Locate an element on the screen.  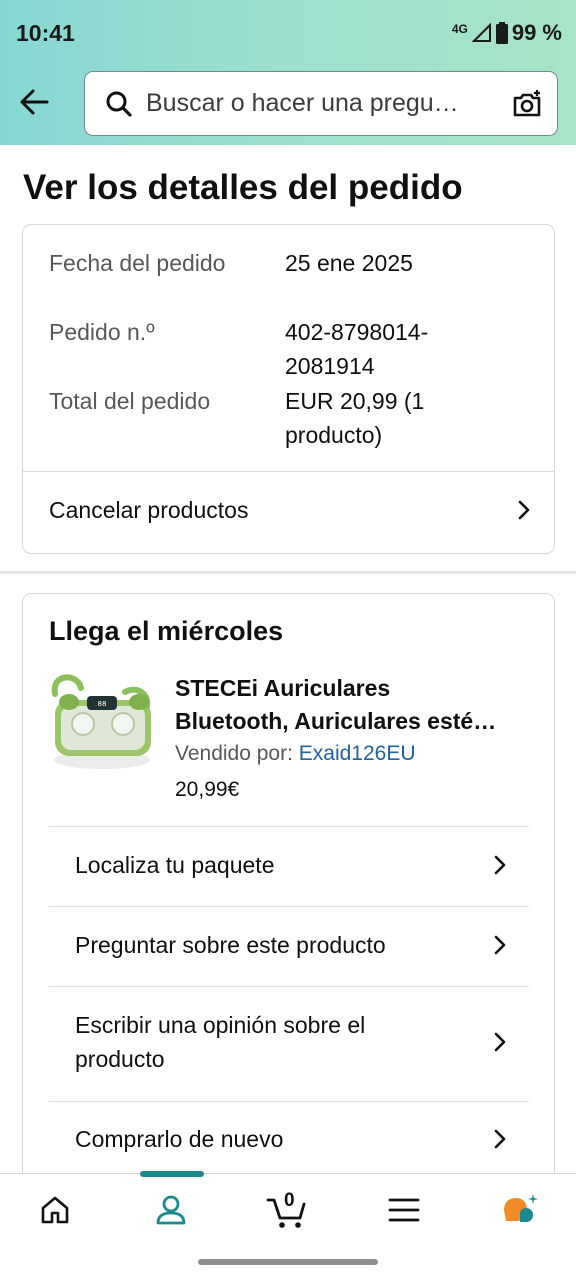
order-total-value: EUR 20,99 (1 producto) is located at coordinates (355, 418).